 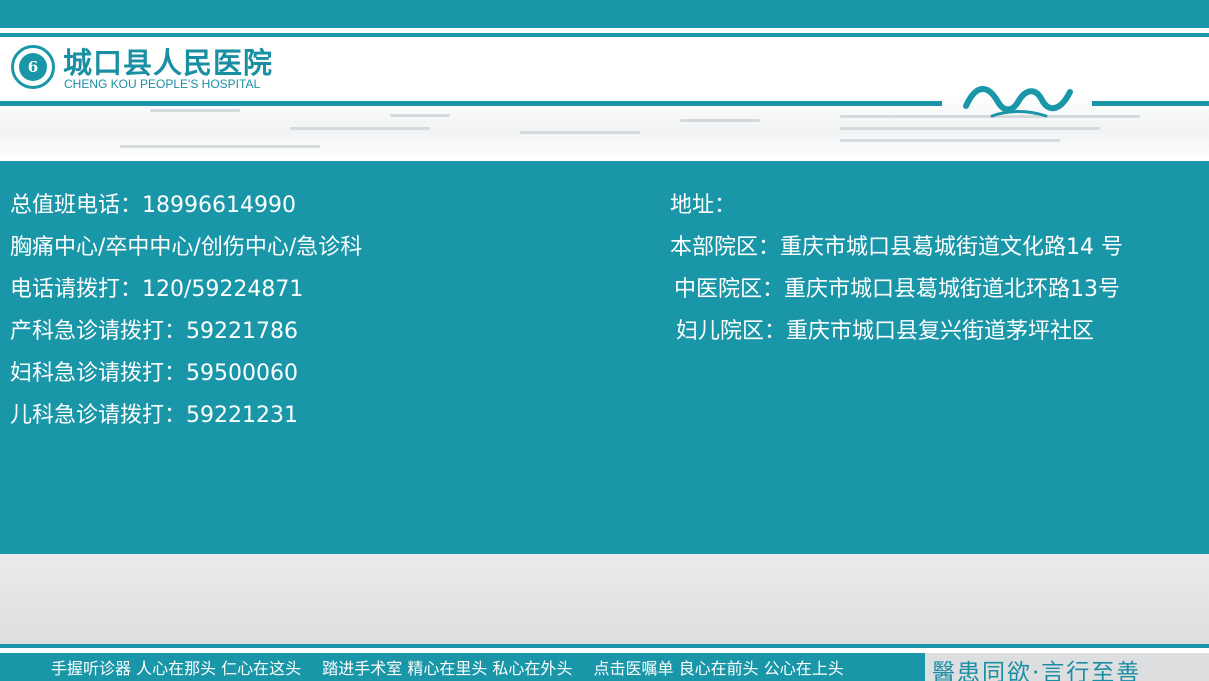 I want to click on wave-decoration-icon, so click(x=1018, y=102).